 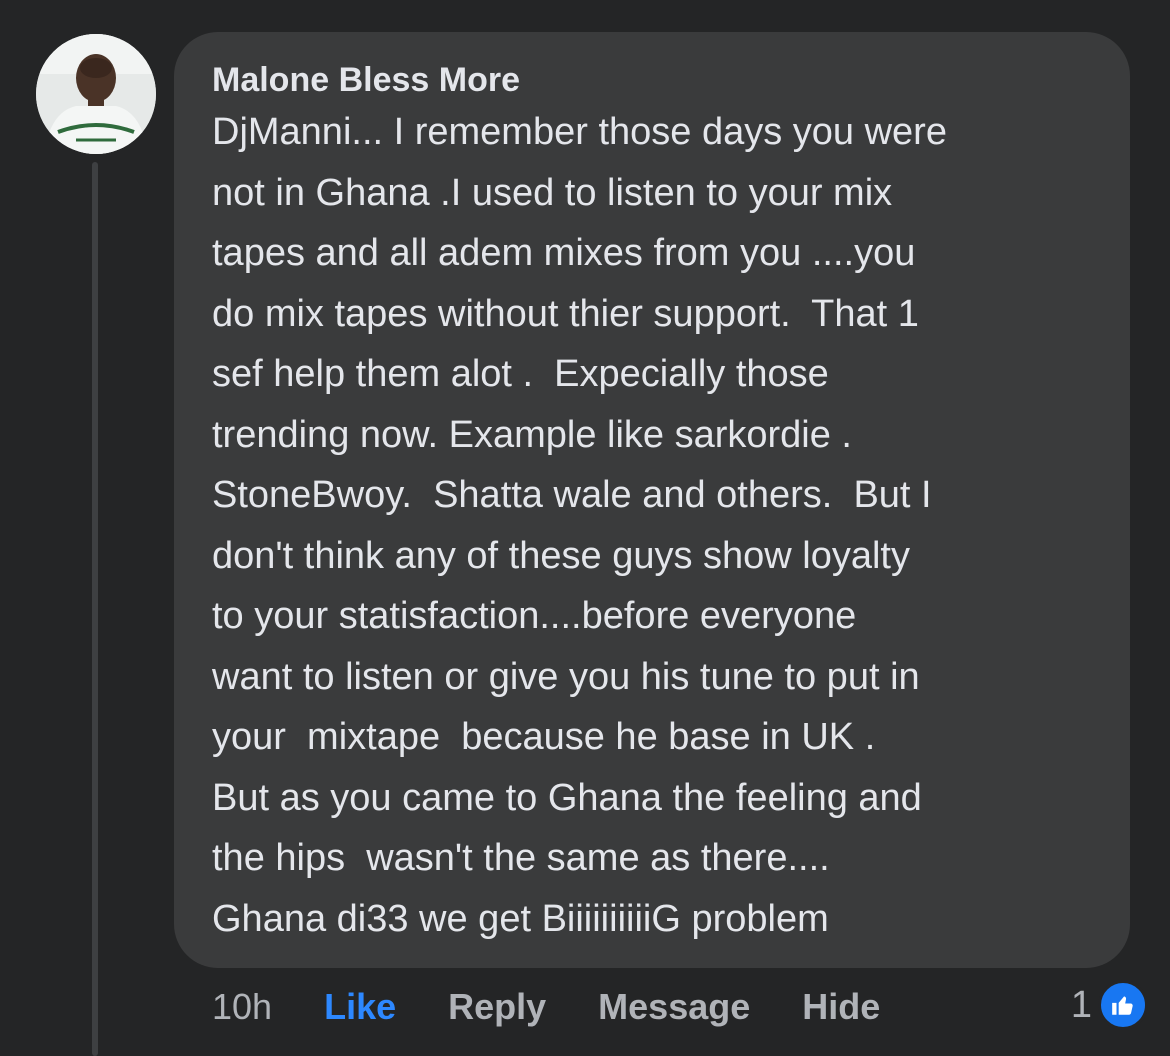 I want to click on hide-button: Hide, so click(x=841, y=1007).